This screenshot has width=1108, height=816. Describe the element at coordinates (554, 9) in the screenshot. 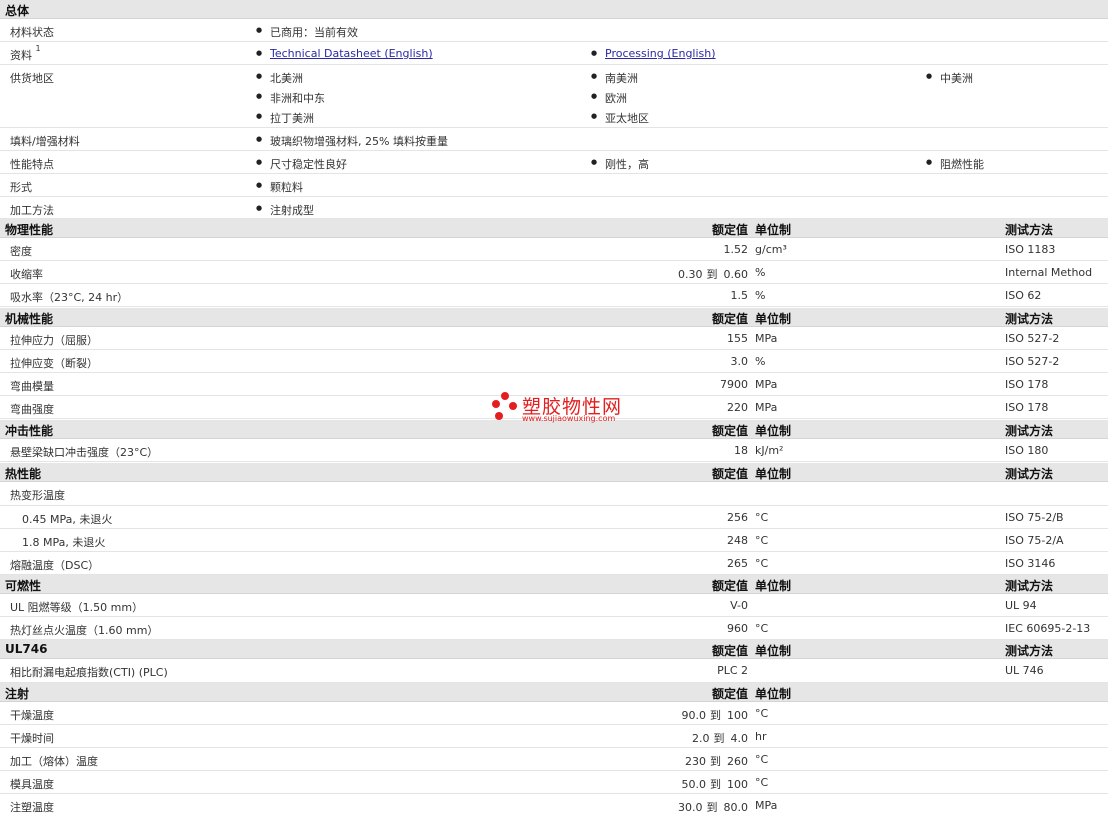

I see `section-general: 总体` at that location.